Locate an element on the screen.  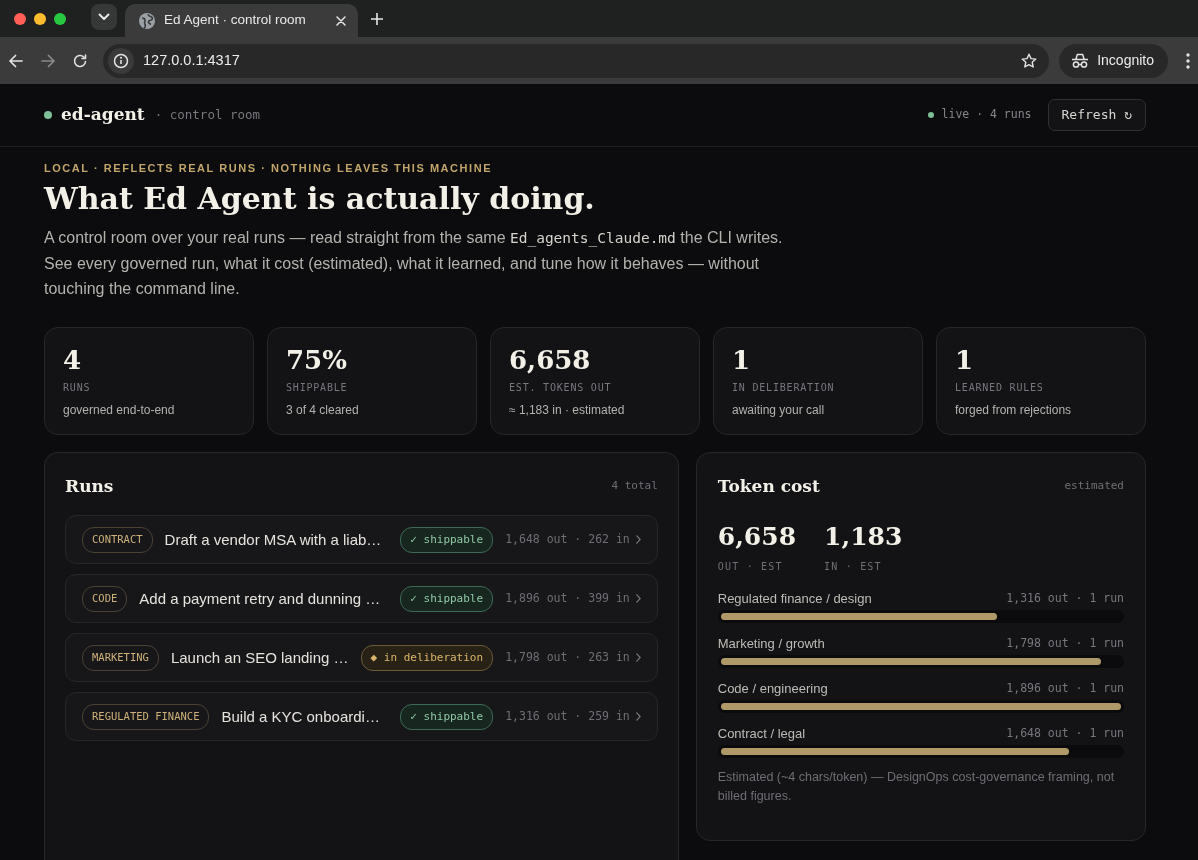
estimate-note: estimated is located at coordinates (1094, 485).